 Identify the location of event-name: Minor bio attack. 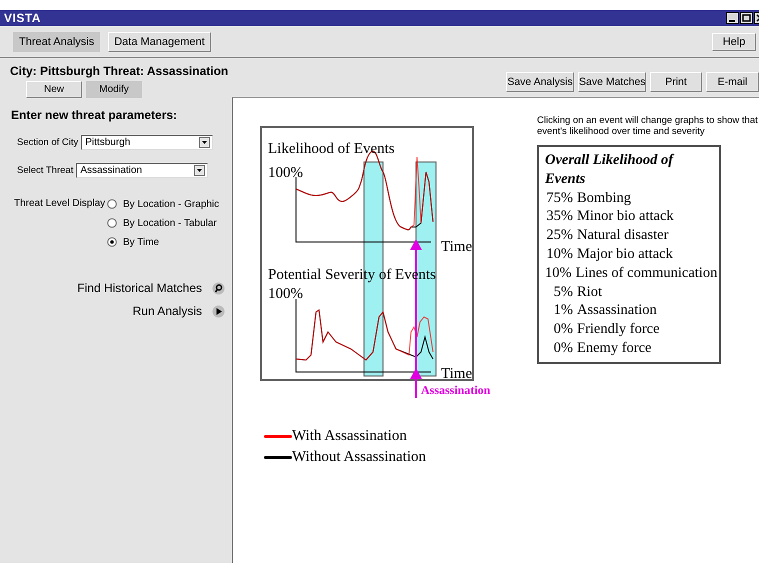
(625, 216).